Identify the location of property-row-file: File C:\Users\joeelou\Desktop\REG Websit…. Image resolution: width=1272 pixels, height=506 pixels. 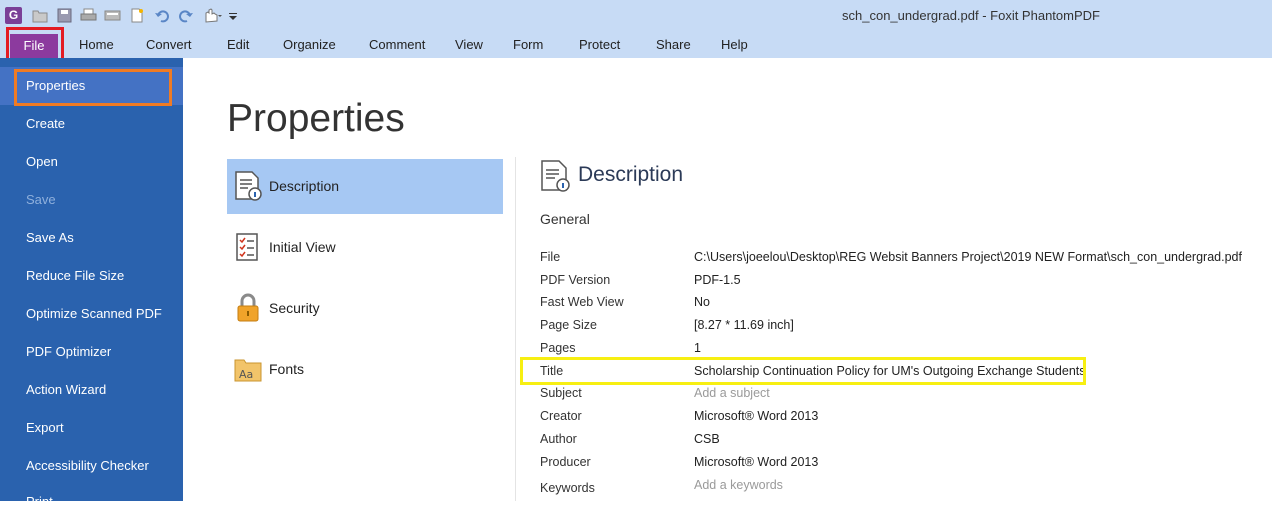
(900, 260).